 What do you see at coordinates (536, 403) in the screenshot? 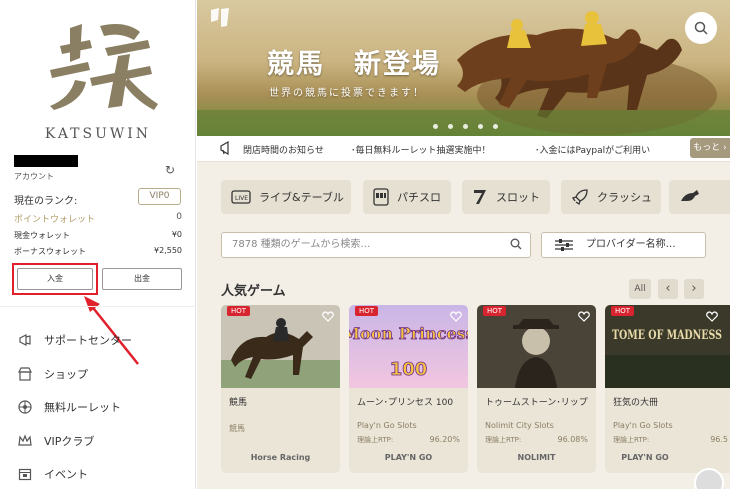
I see `game-name: トゥームストーン･リップ` at bounding box center [536, 403].